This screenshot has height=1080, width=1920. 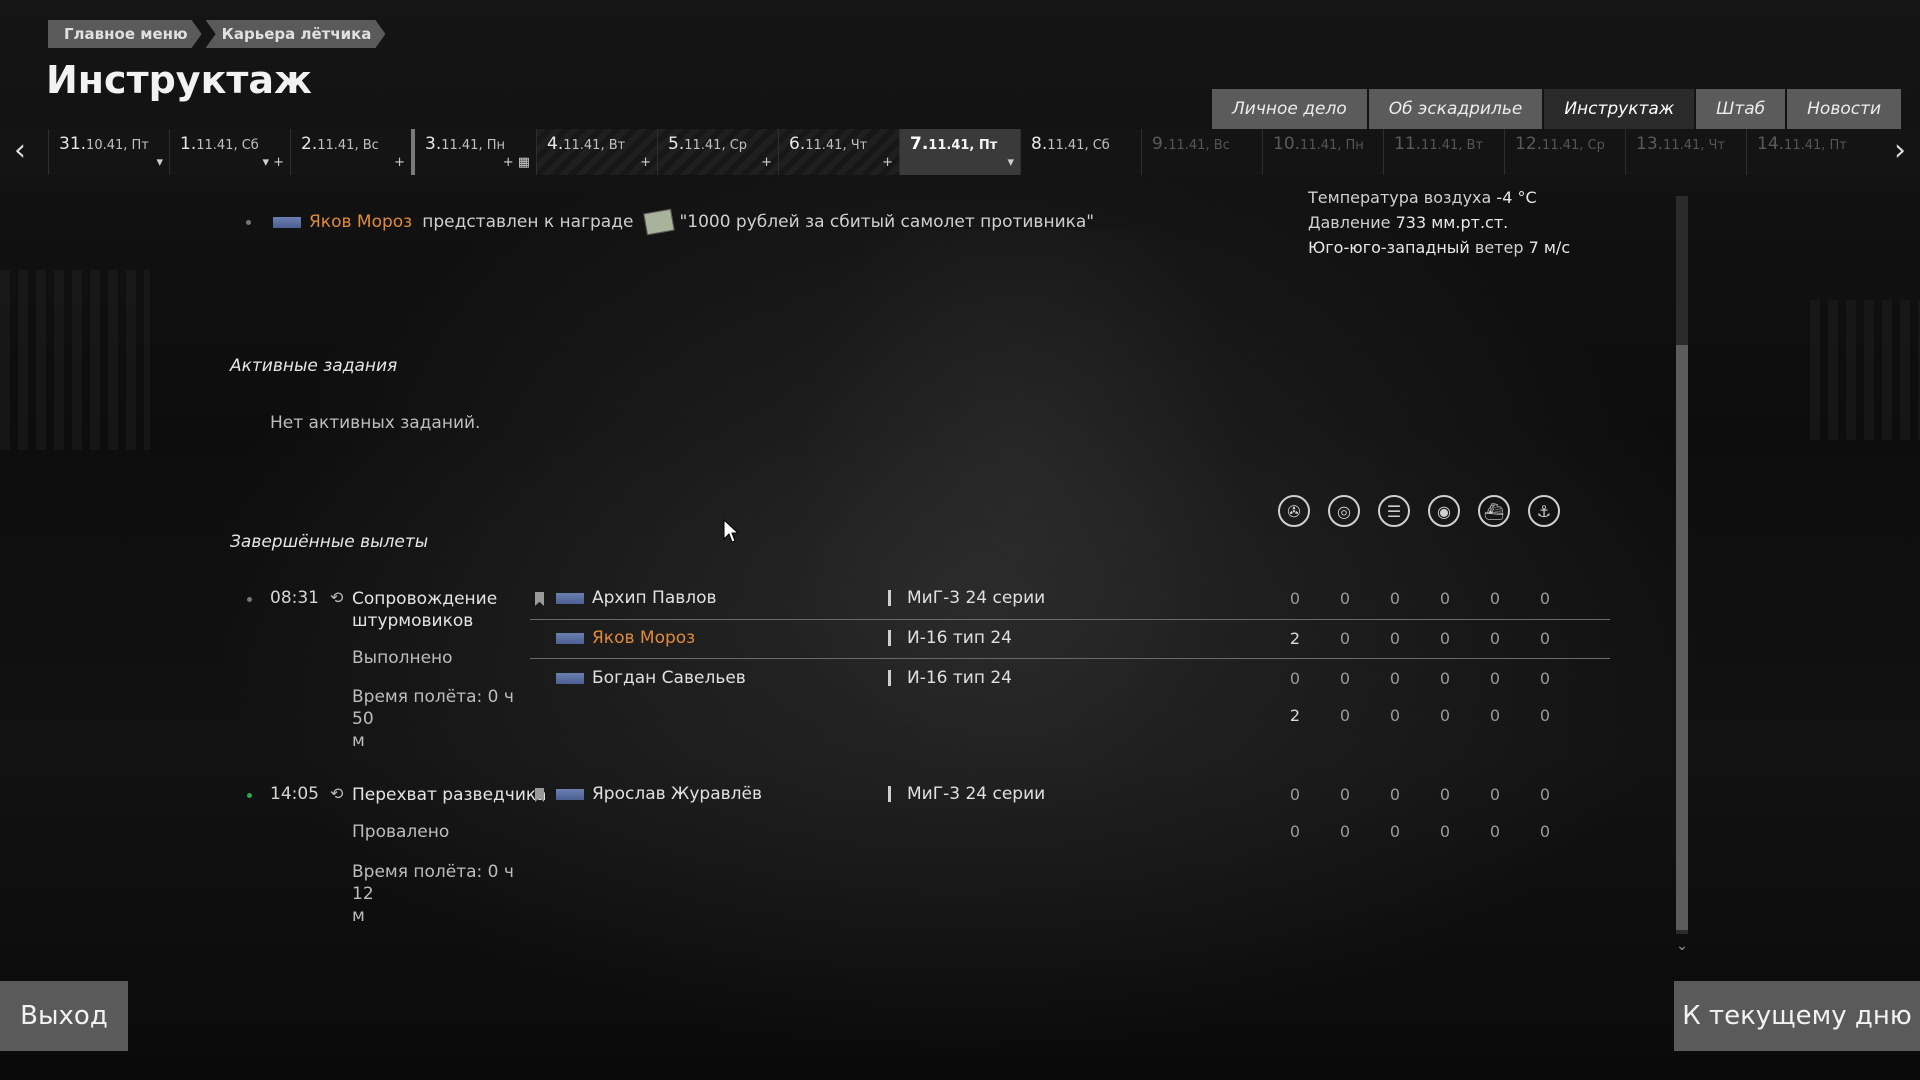 What do you see at coordinates (1564, 152) in the screenshot?
I see `date-cell: 12.11.41, Ср` at bounding box center [1564, 152].